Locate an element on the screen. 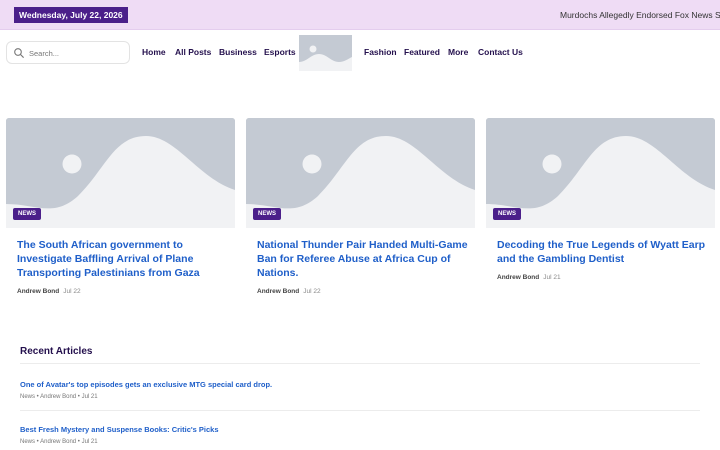 This screenshot has width=720, height=450. nav-esports: Esports is located at coordinates (280, 52).